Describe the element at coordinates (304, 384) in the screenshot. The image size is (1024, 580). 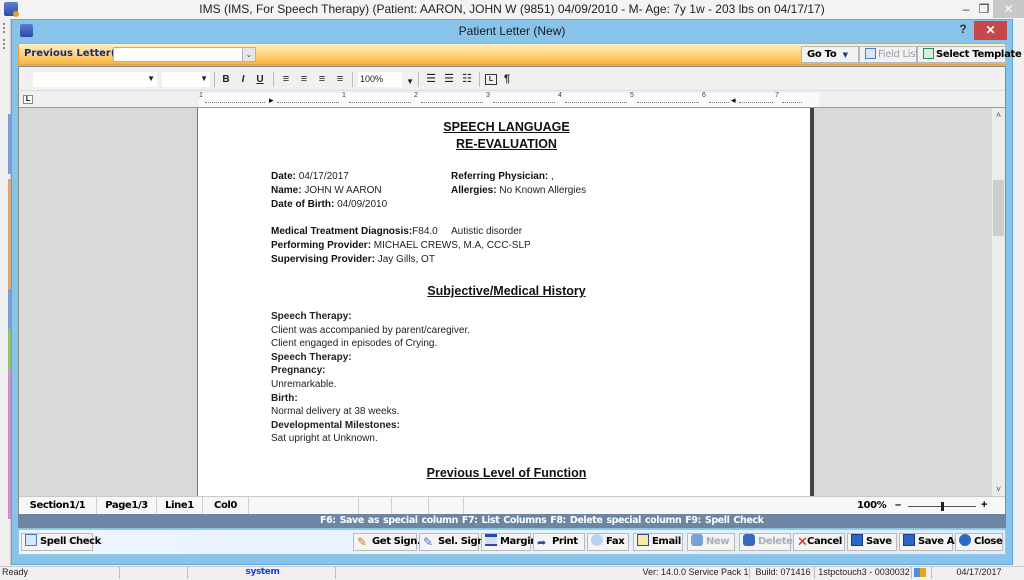
I see `history-line: Unremarkable.` at that location.